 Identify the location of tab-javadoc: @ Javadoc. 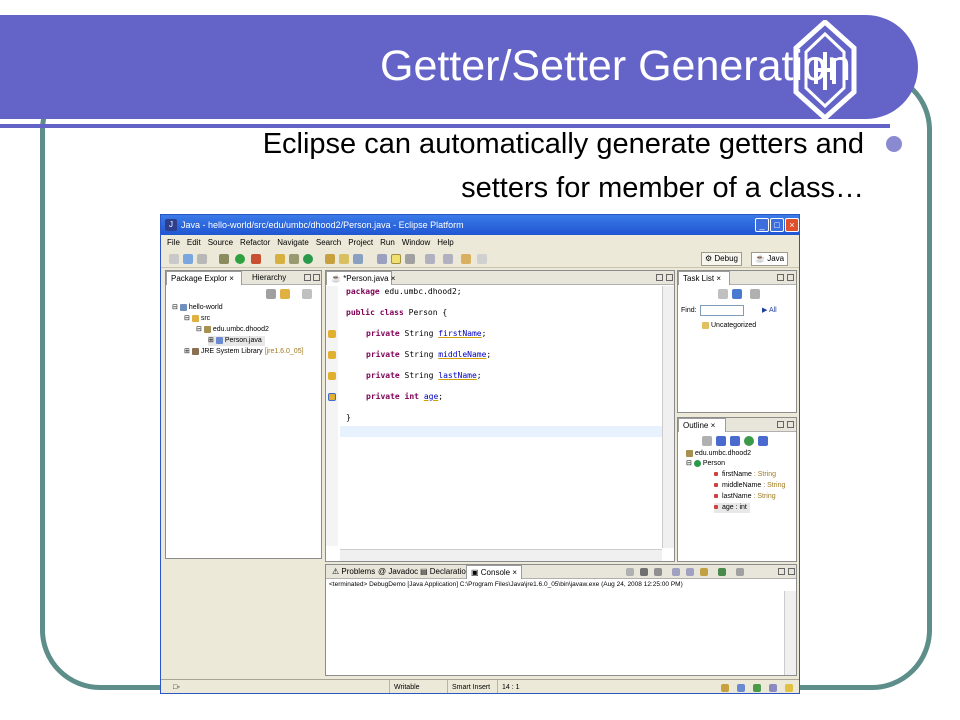
(396, 572).